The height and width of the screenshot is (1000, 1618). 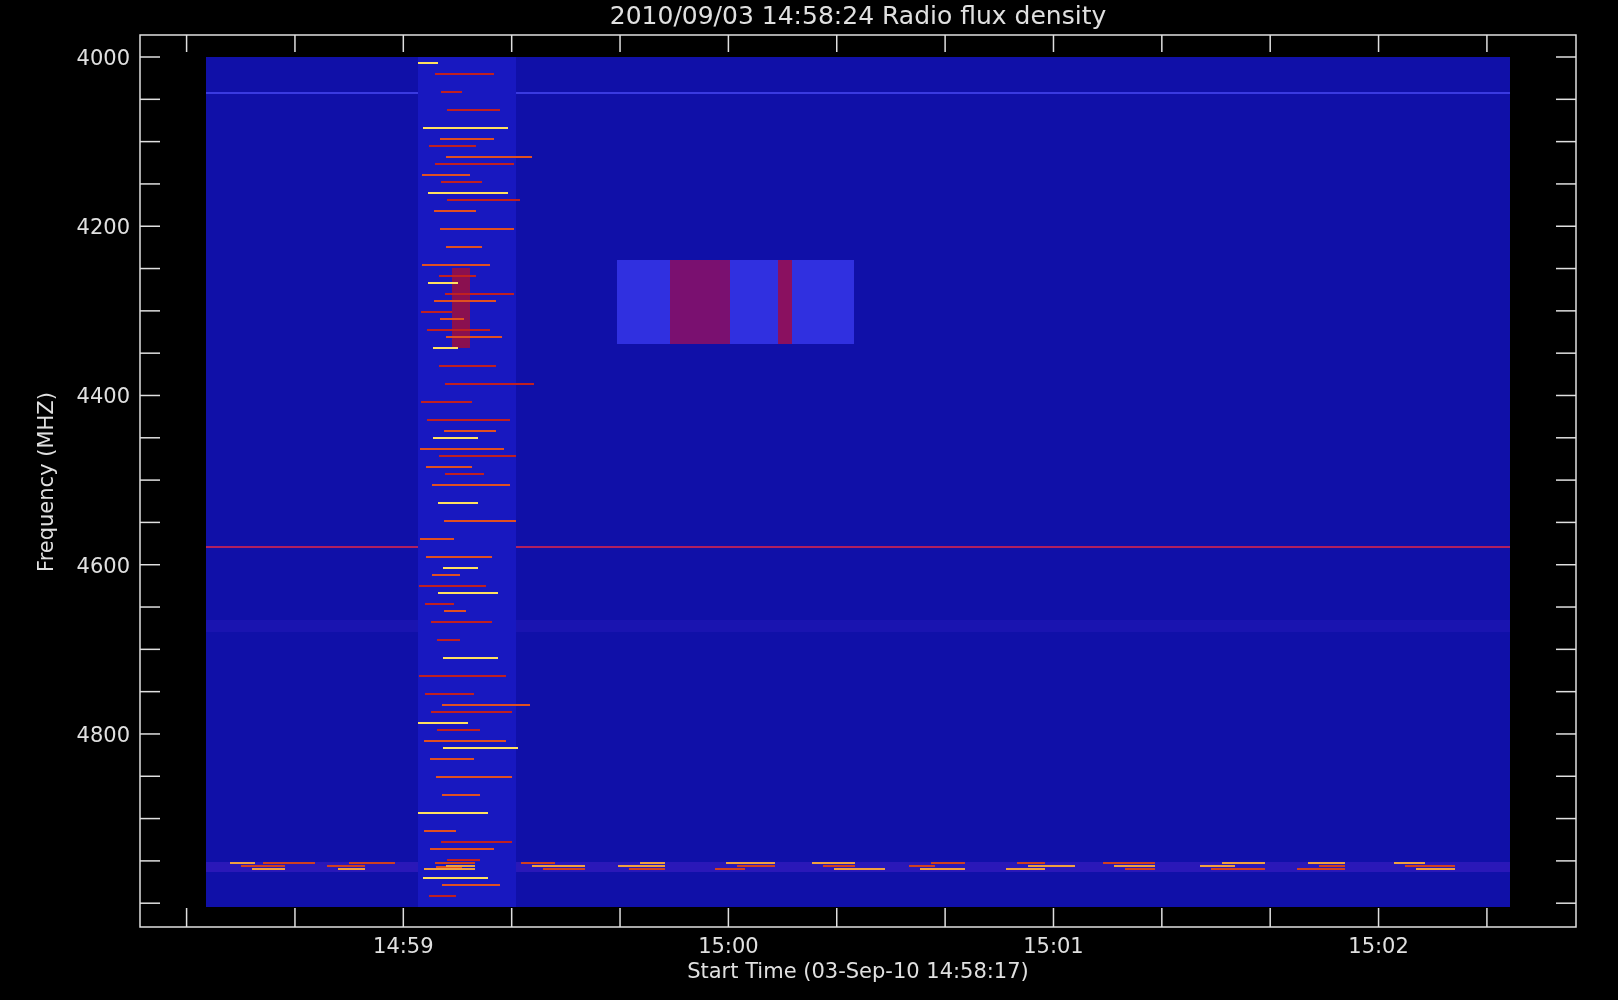 What do you see at coordinates (46, 482) in the screenshot?
I see `y-axis-label: Frequency (MHZ)` at bounding box center [46, 482].